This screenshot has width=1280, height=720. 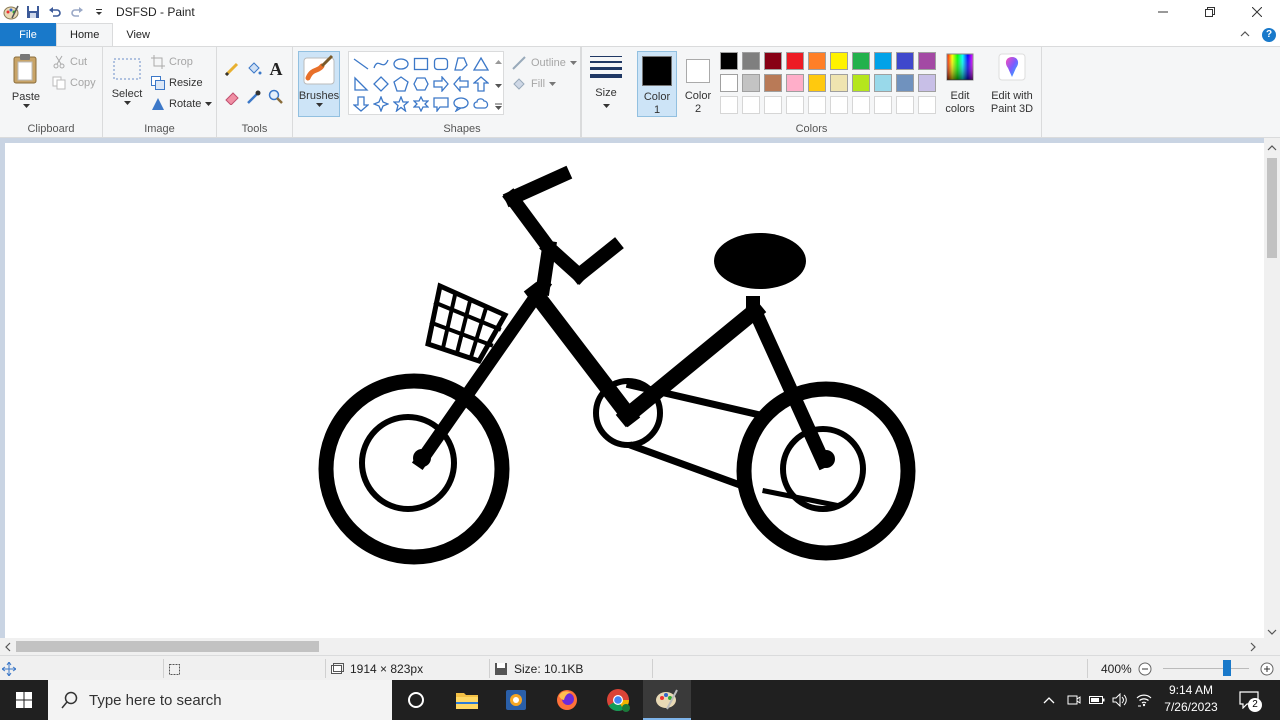 I want to click on fill-bucket-icon, so click(x=254, y=69).